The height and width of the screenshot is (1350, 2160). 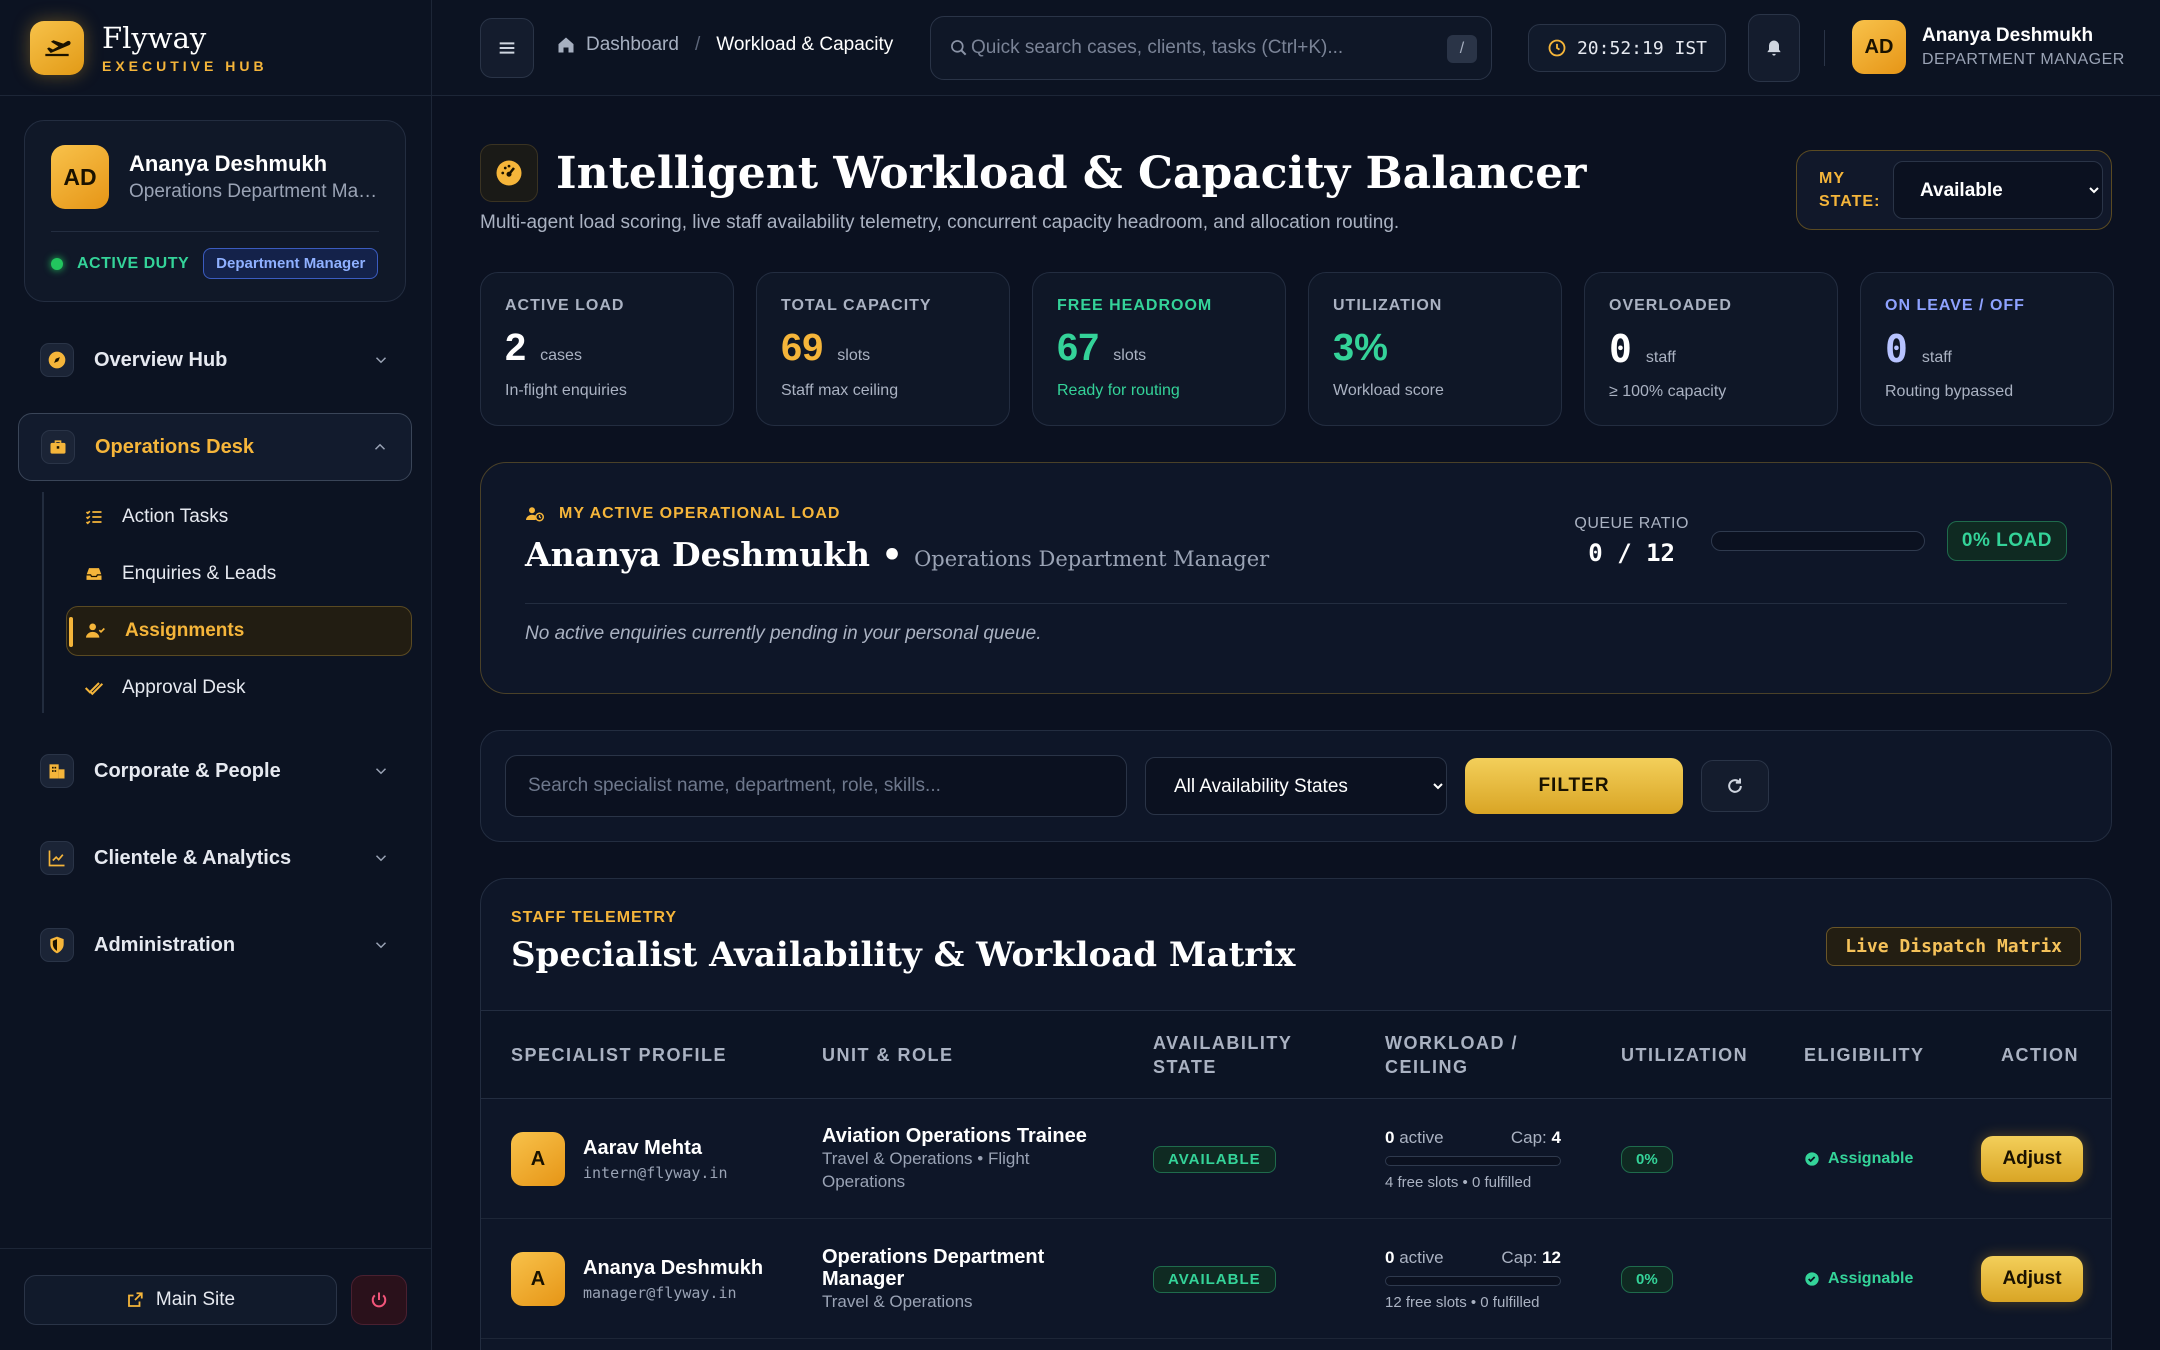 I want to click on brand: Flyway EXECUTIVE HUB, so click(x=215, y=48).